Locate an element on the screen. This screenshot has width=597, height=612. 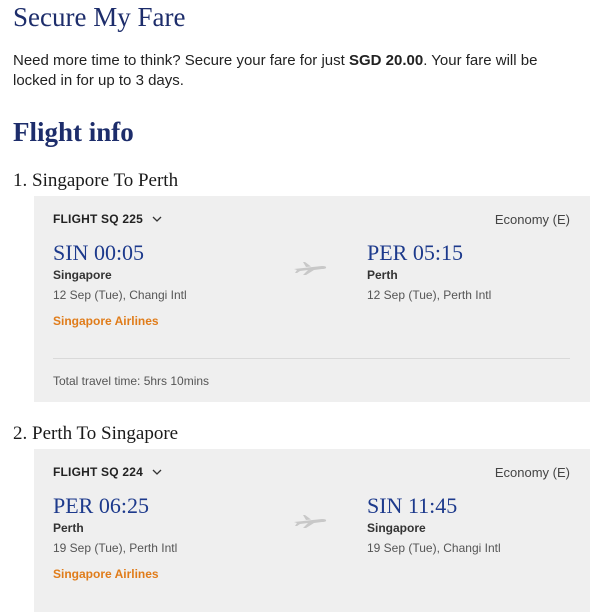
departure-detail: 12 Sep (Tue), Changi Intl is located at coordinates (120, 295).